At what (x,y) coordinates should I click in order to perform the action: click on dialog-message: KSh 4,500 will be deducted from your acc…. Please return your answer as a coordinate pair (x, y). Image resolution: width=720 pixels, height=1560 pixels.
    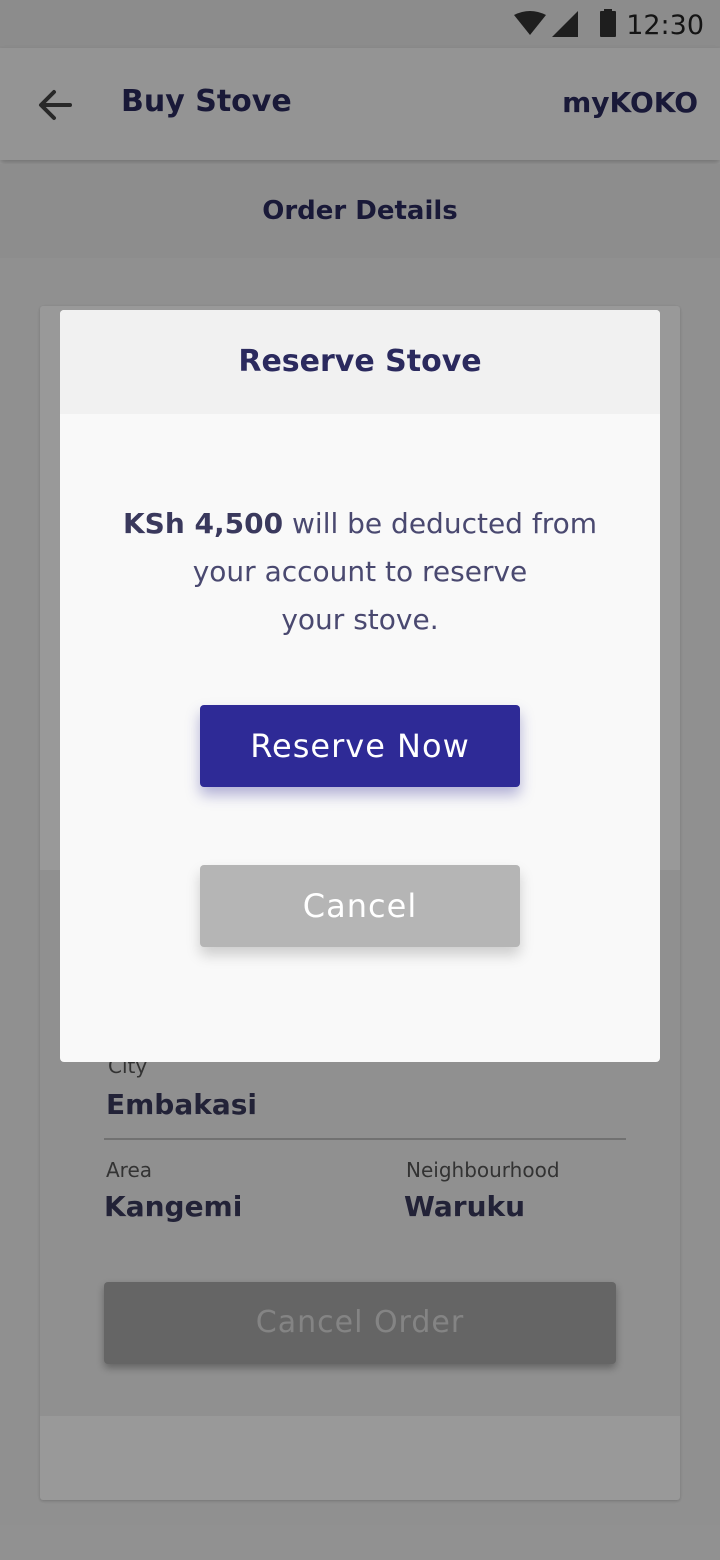
    Looking at the image, I should click on (360, 572).